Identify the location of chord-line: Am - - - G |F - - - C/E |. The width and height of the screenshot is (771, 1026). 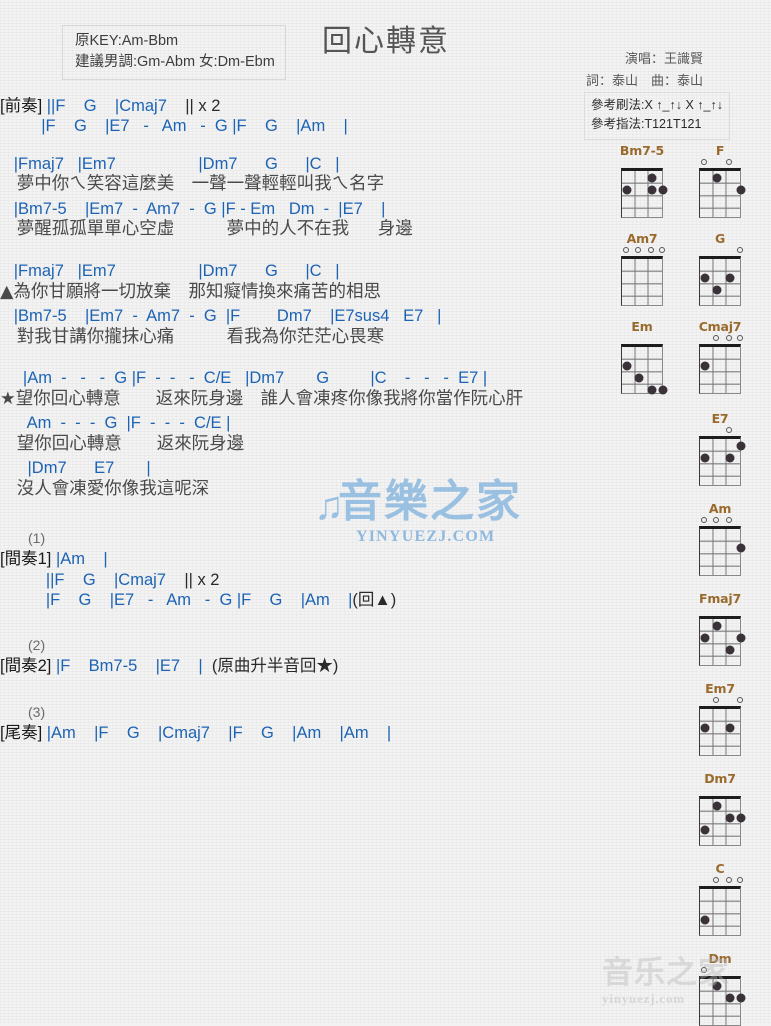
(115, 423).